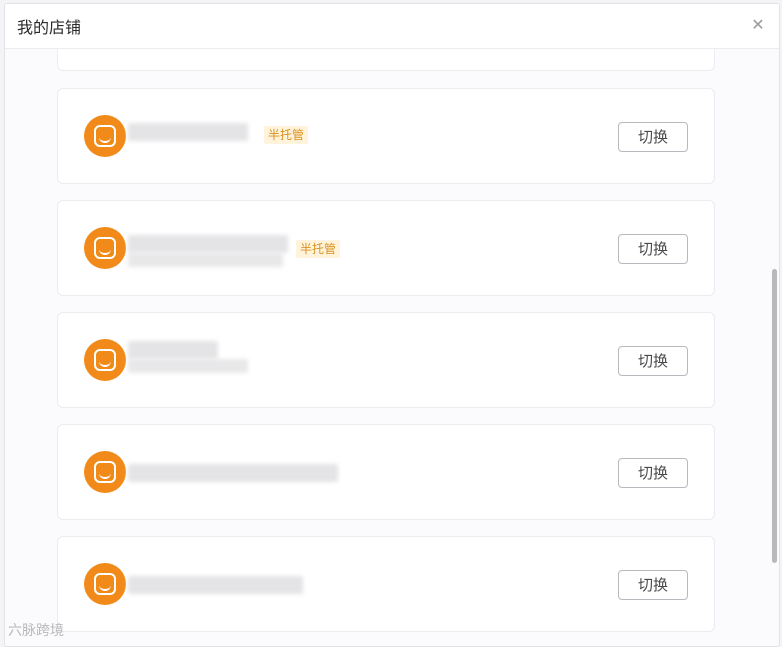 Image resolution: width=782 pixels, height=647 pixels. Describe the element at coordinates (774, 416) in the screenshot. I see `vertical-scrollbar` at that location.